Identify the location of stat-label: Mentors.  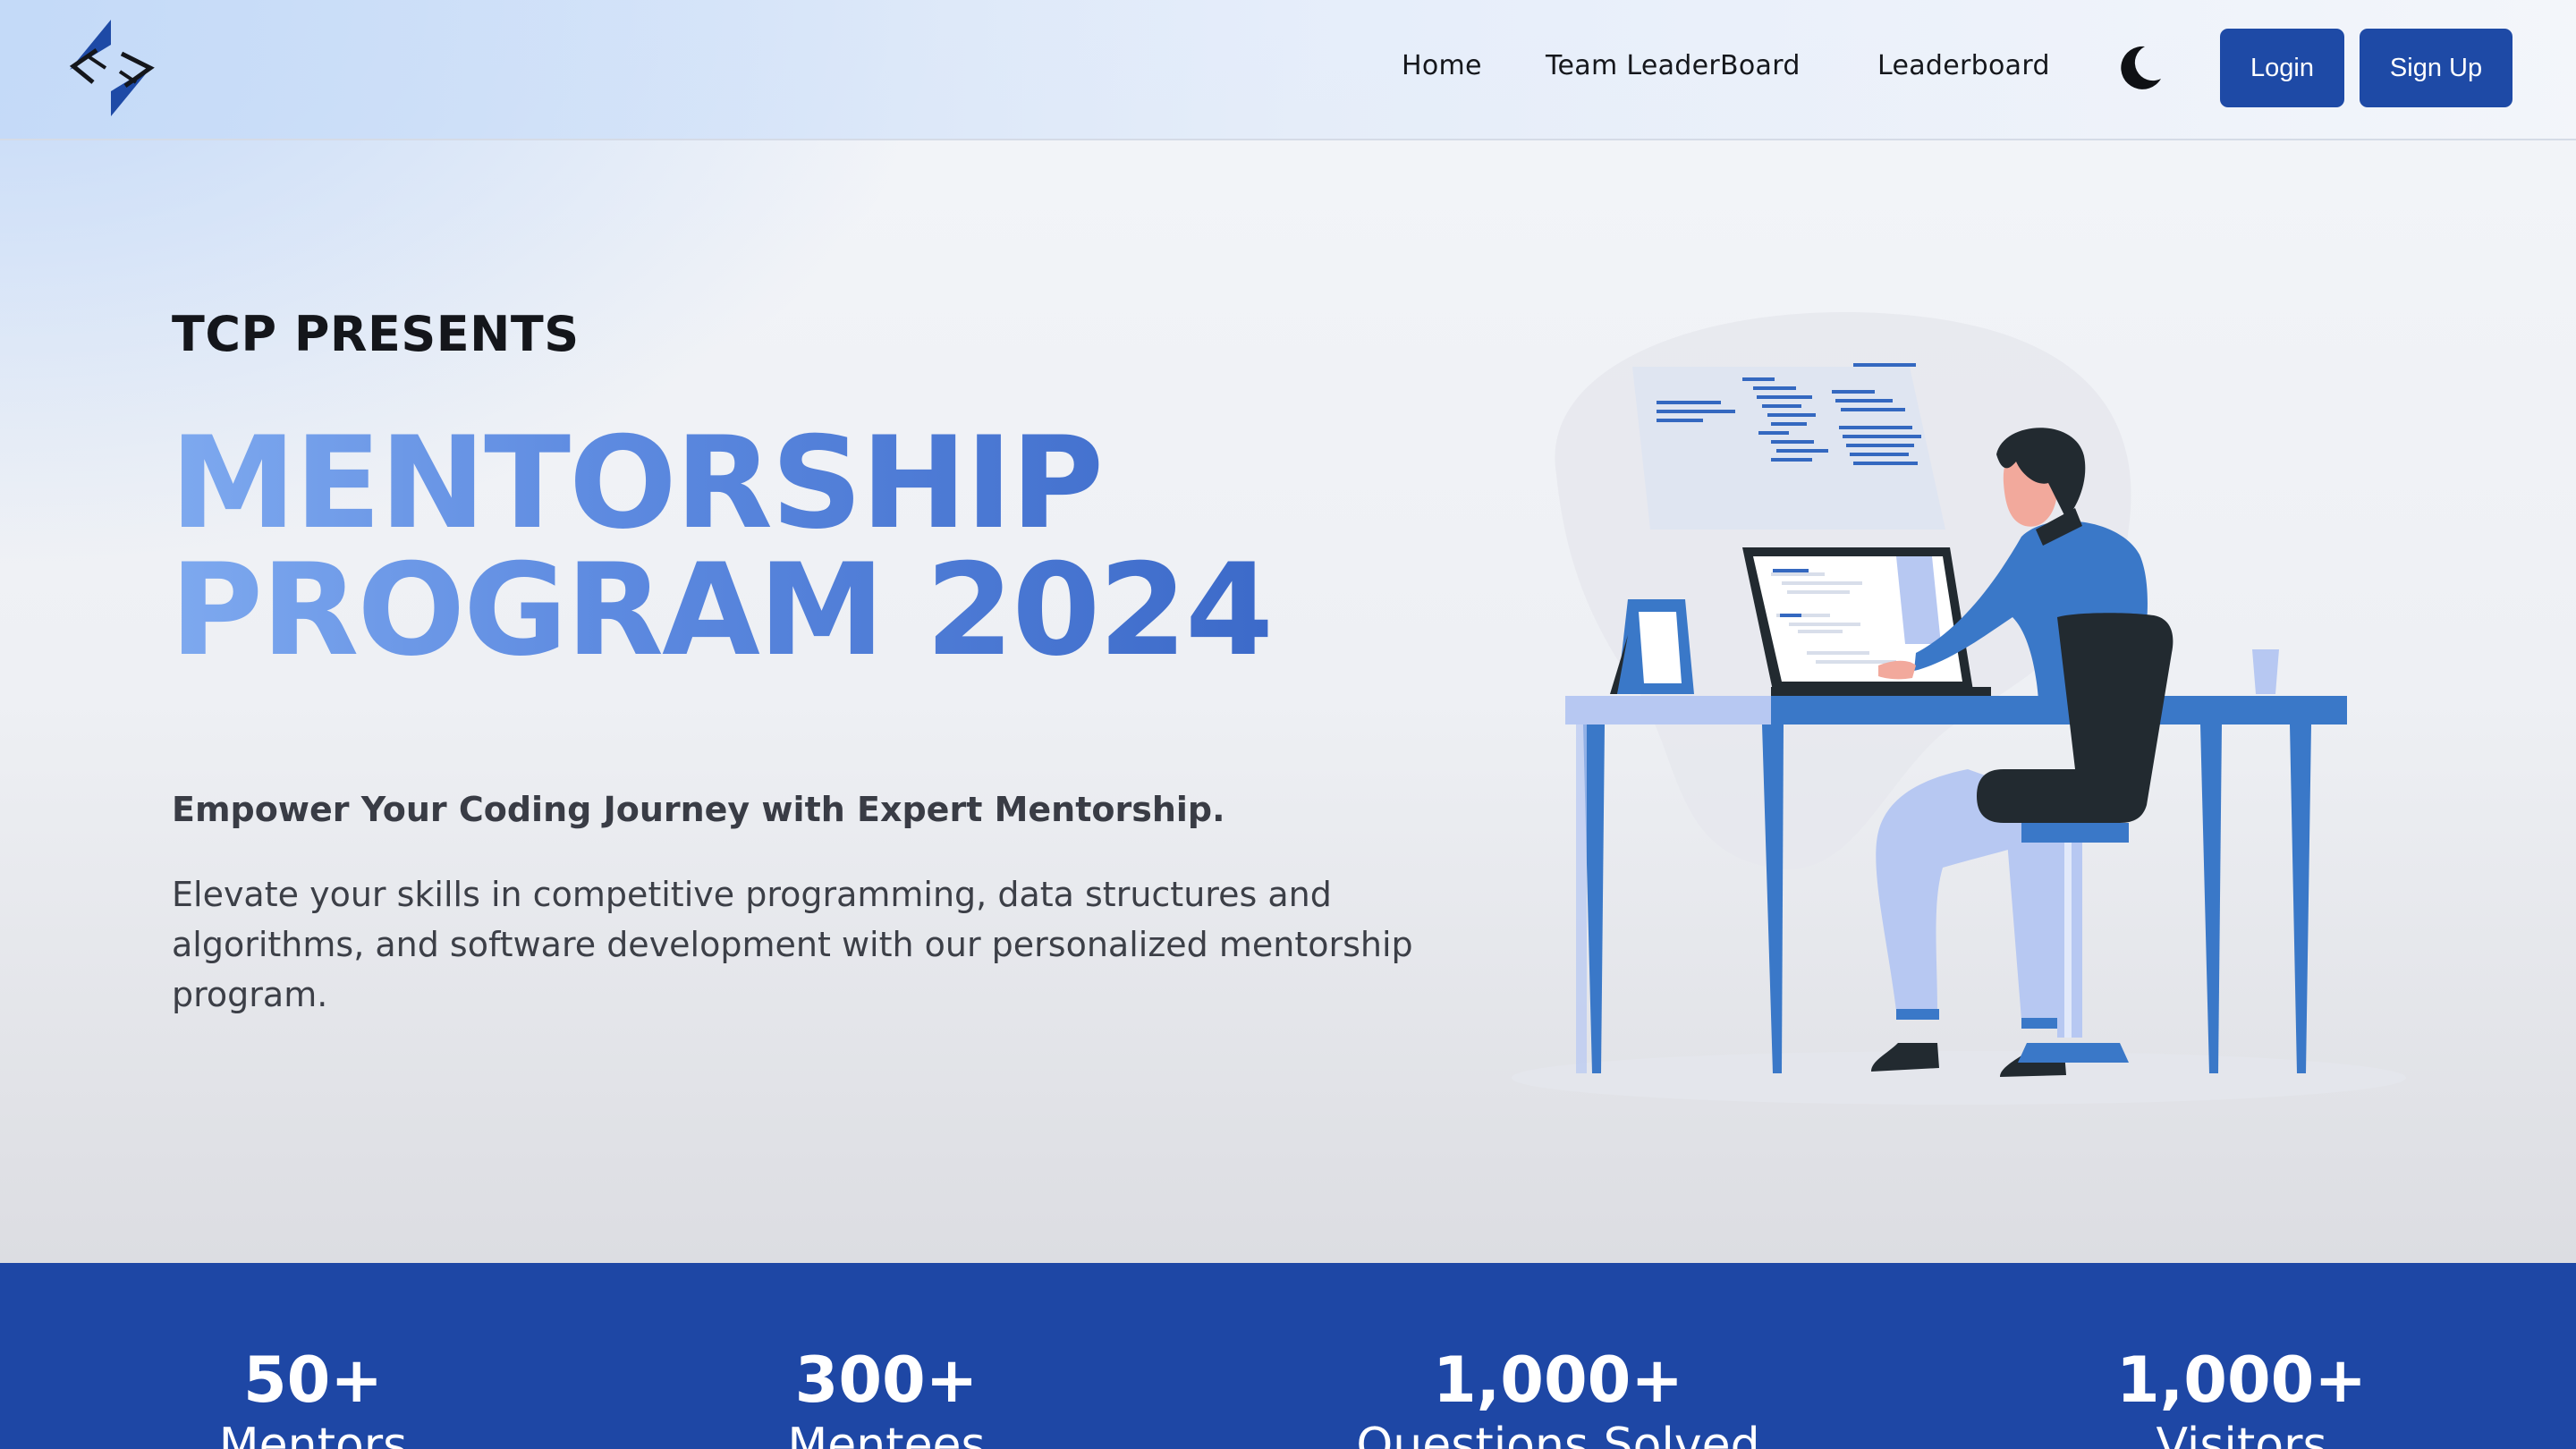
(313, 1434).